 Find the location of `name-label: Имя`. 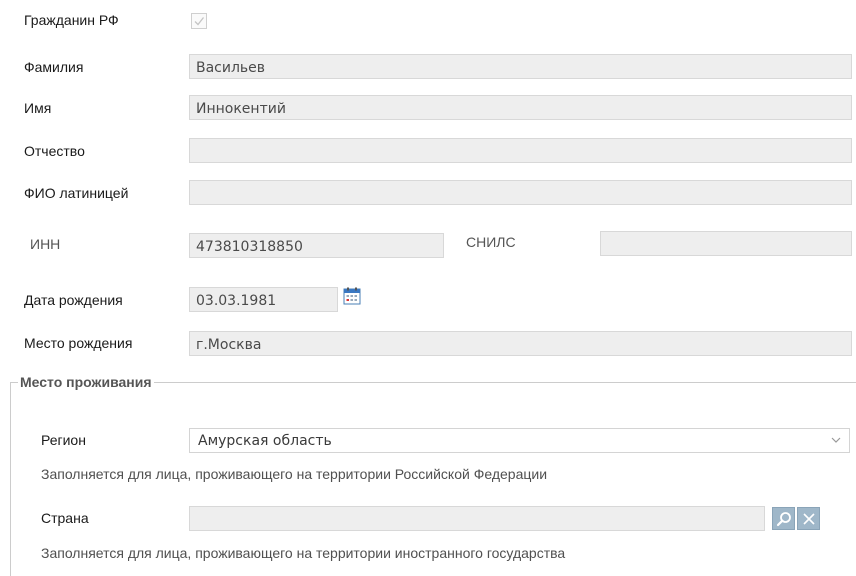

name-label: Имя is located at coordinates (38, 108).